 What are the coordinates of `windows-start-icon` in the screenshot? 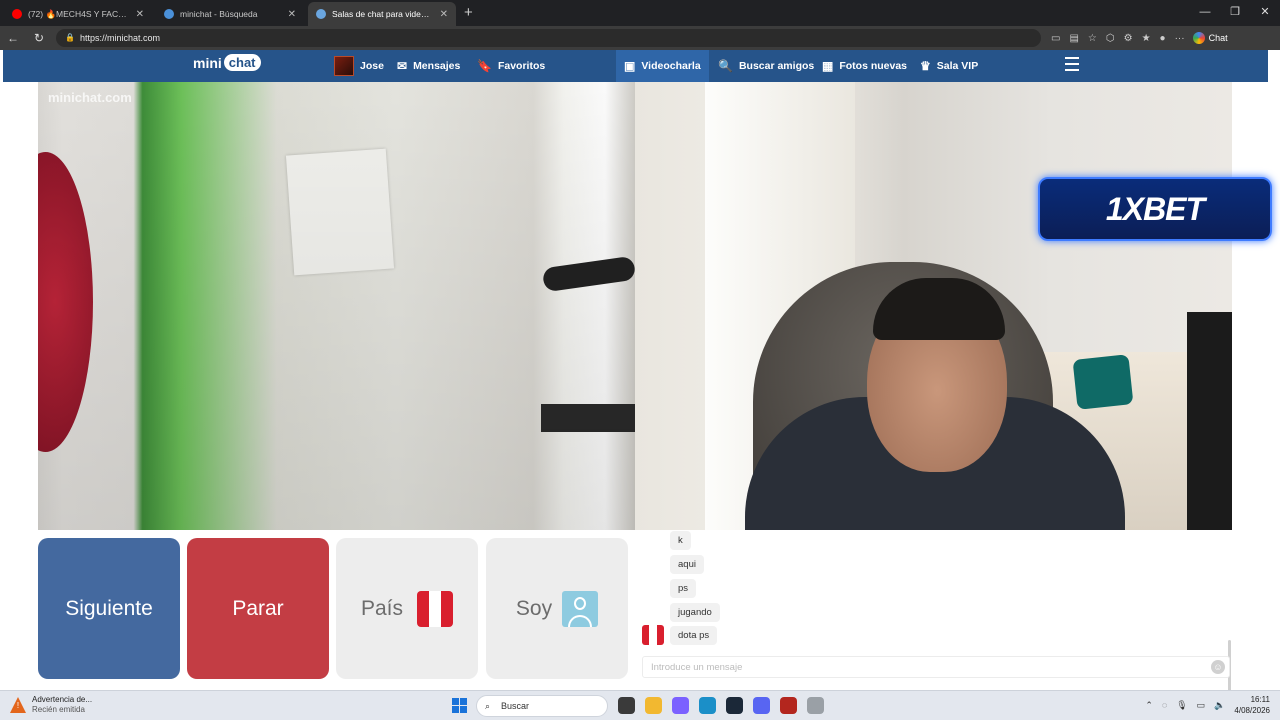 It's located at (459, 705).